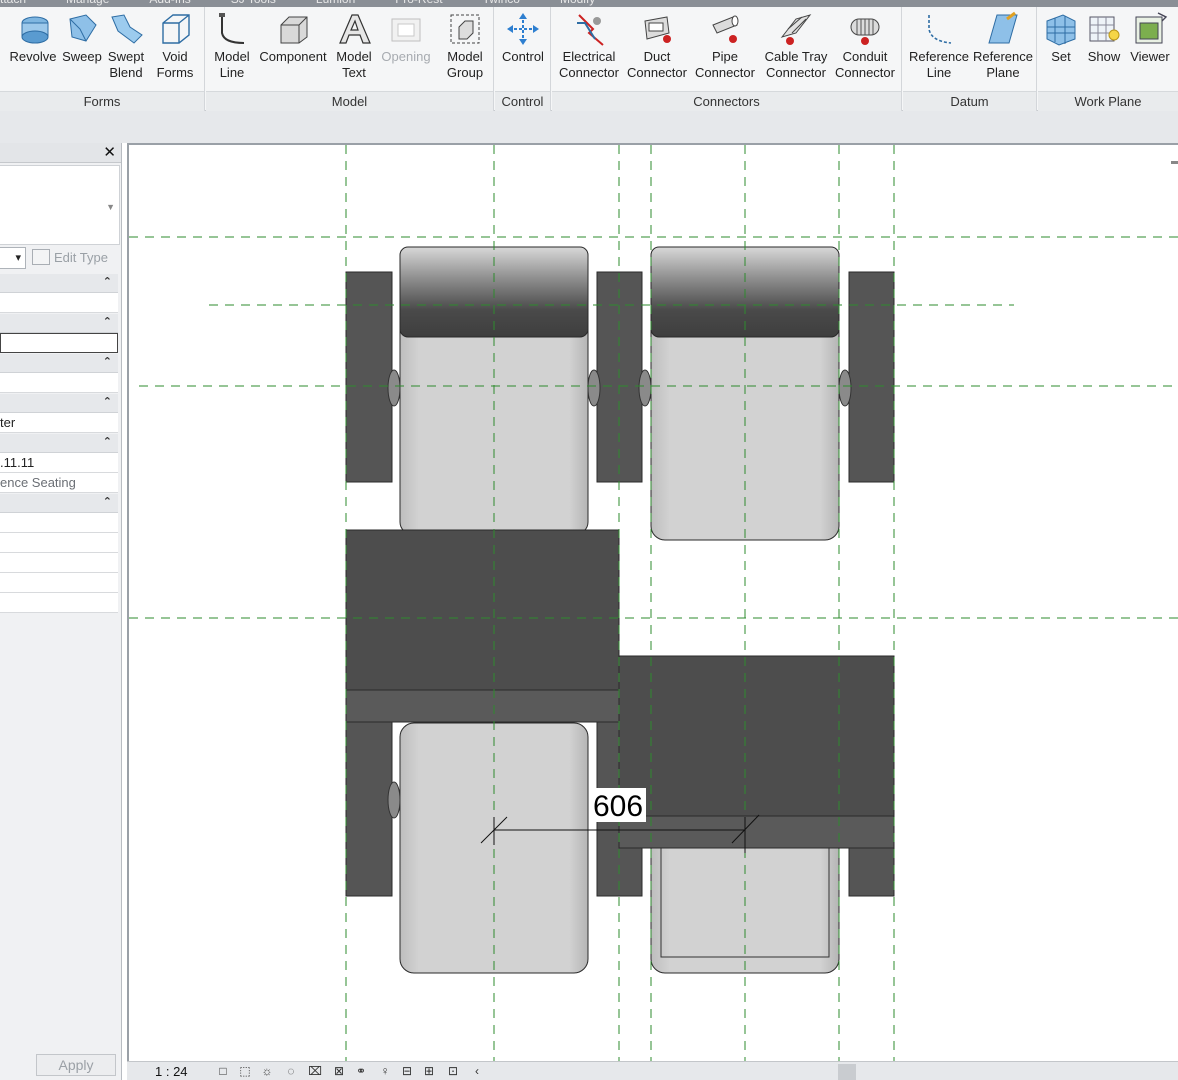 The image size is (1178, 1080). What do you see at coordinates (291, 1071) in the screenshot?
I see `shadows-icon: ◌` at bounding box center [291, 1071].